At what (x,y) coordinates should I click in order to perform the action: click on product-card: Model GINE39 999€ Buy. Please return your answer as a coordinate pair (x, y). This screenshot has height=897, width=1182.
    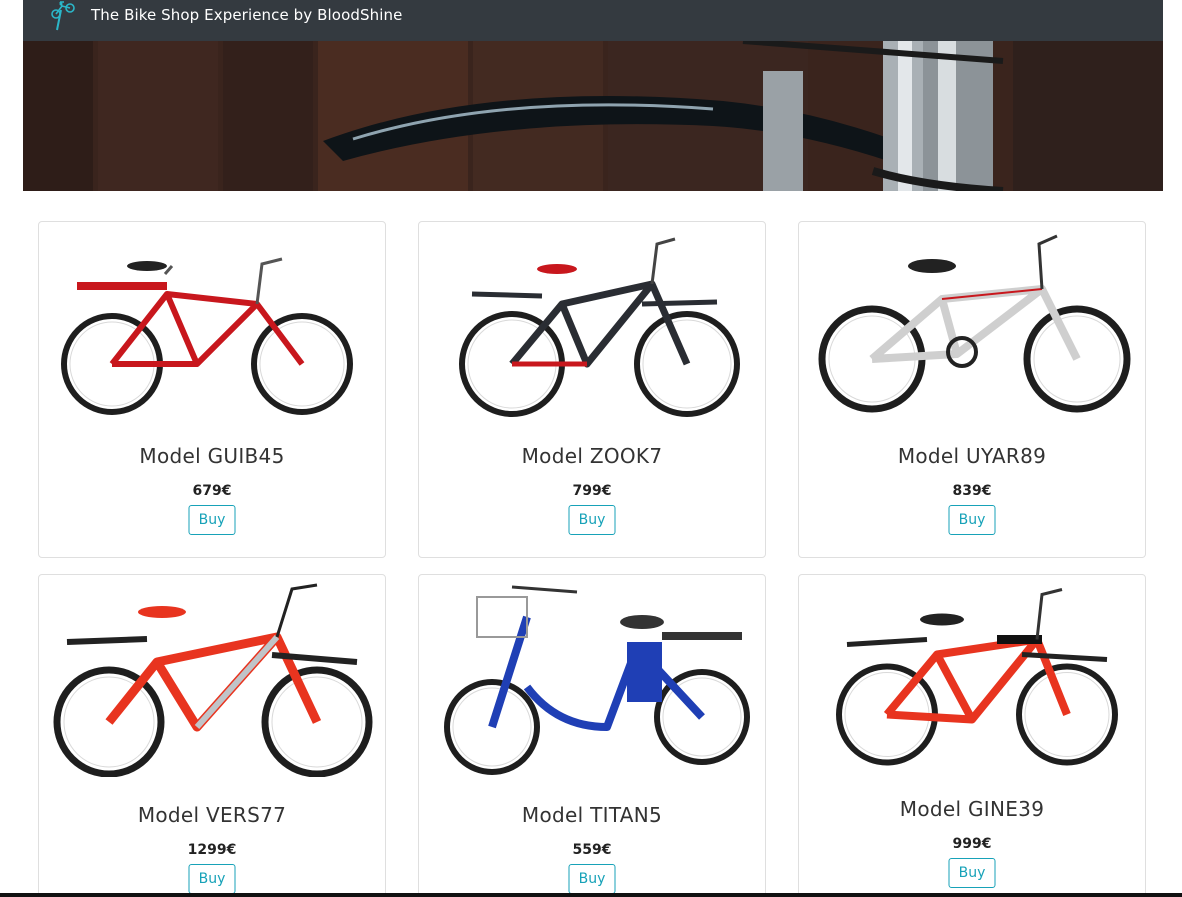
    Looking at the image, I should click on (972, 735).